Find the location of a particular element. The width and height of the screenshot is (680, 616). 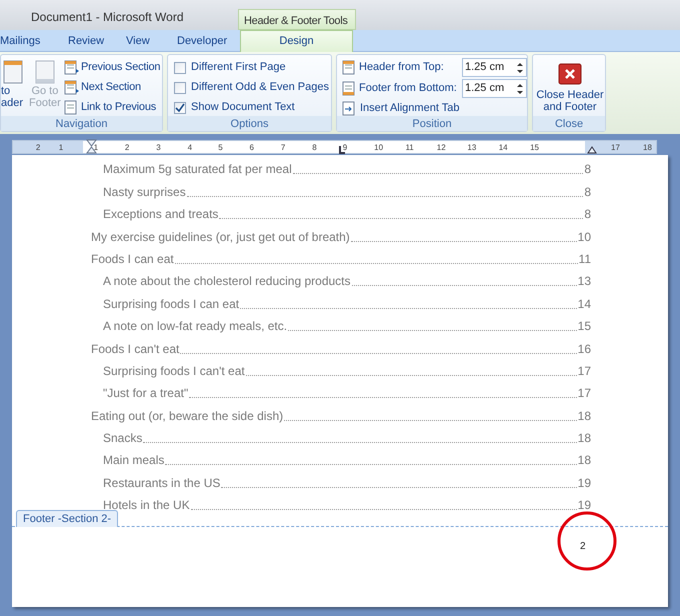

tab-stop-icon is located at coordinates (342, 149).